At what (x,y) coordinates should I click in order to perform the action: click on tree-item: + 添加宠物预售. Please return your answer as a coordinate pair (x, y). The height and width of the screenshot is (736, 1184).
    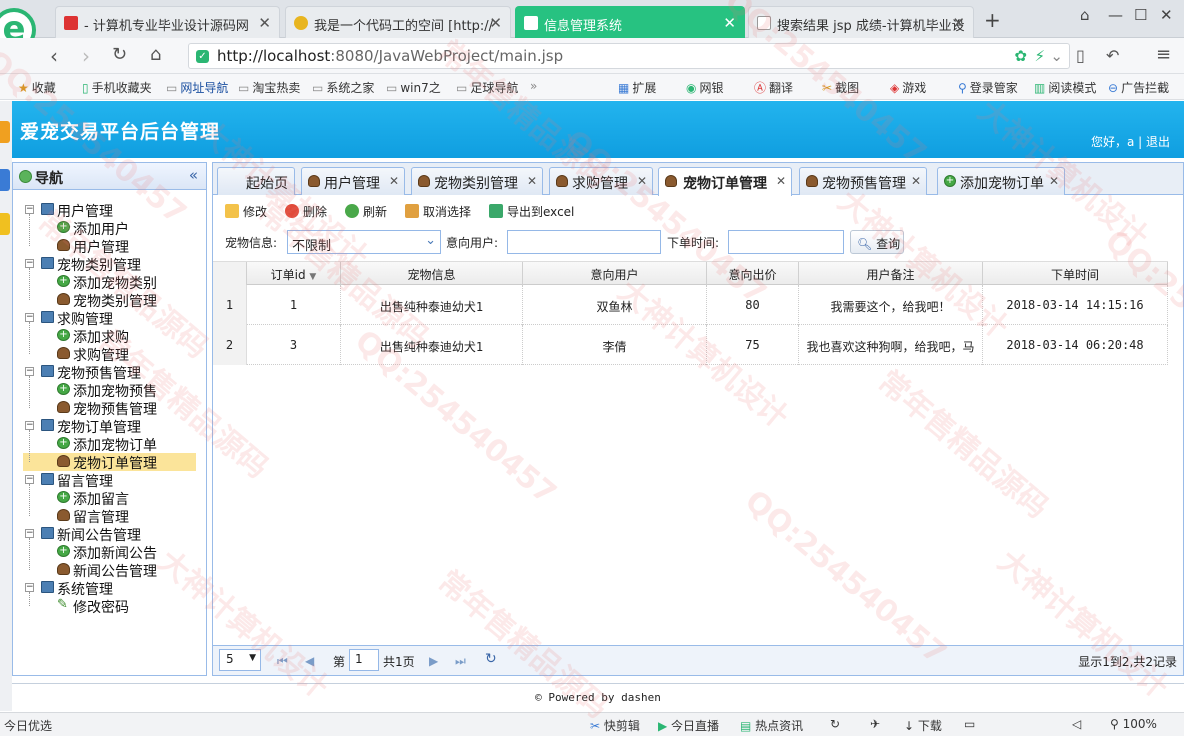
    Looking at the image, I should click on (109, 390).